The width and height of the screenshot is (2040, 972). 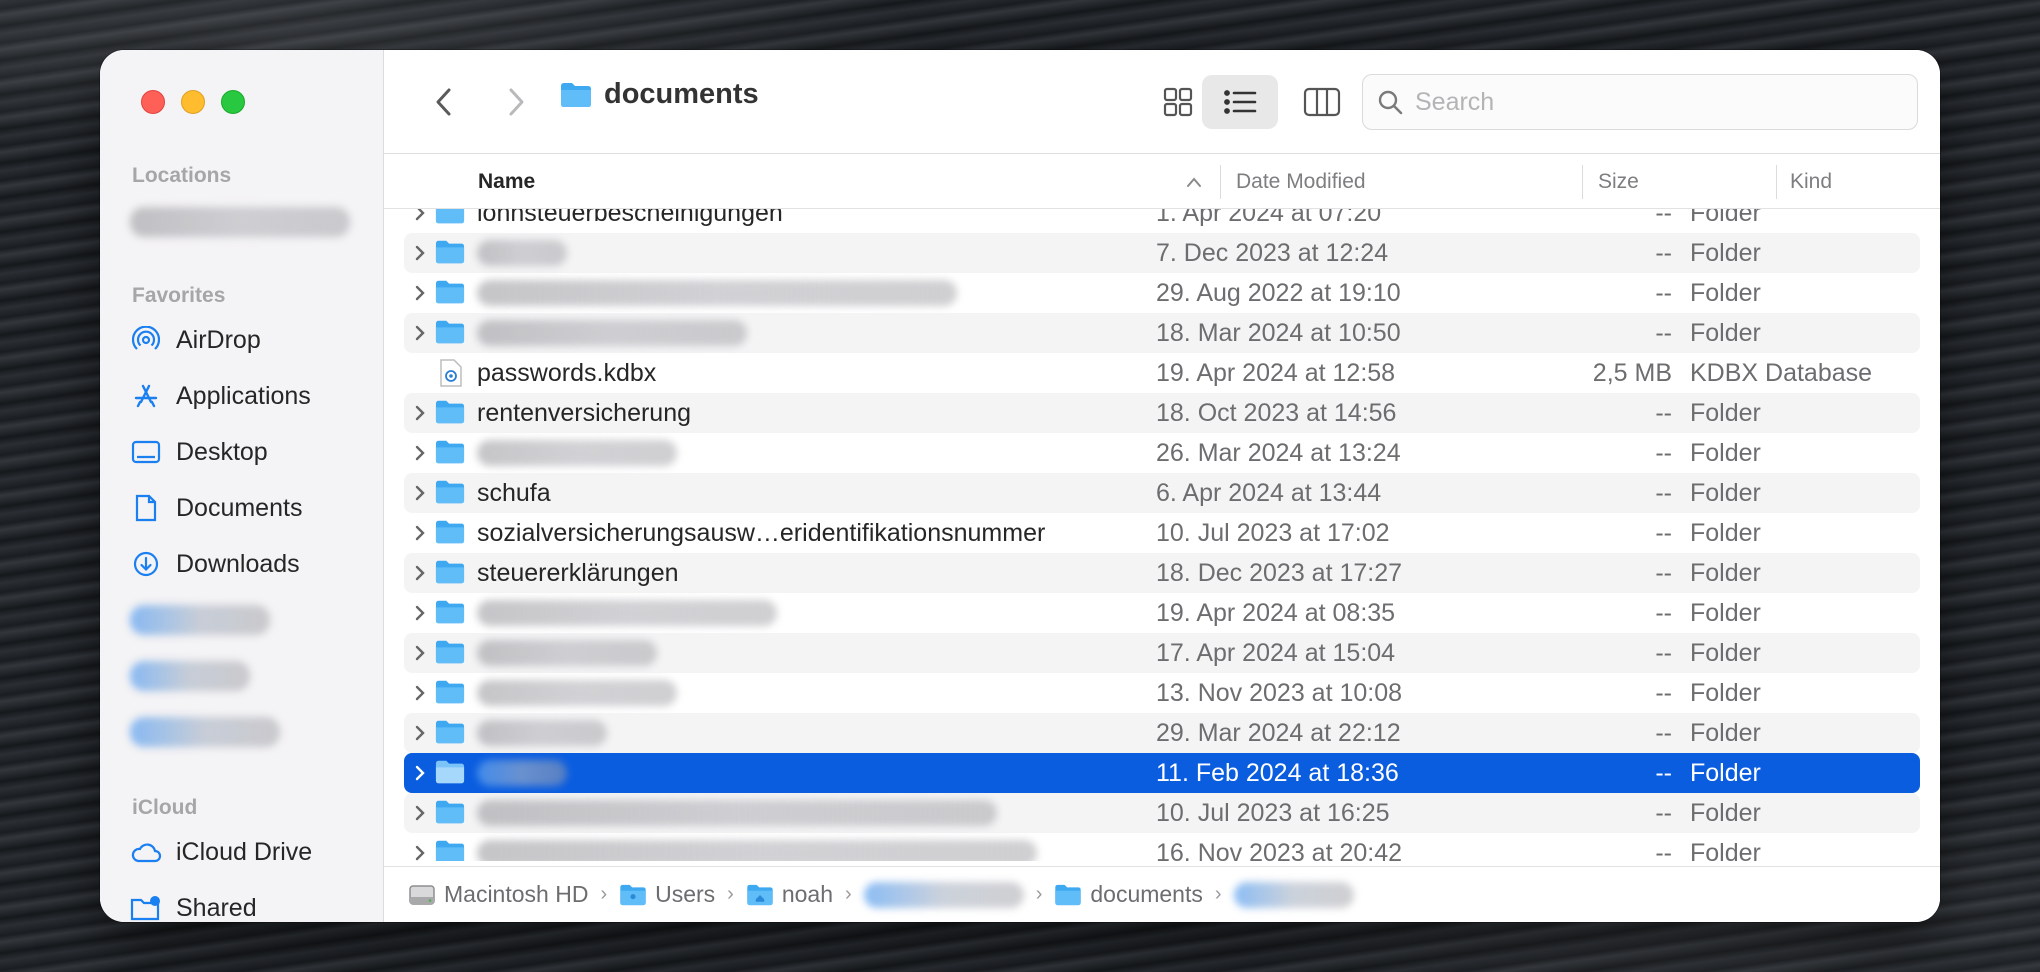 I want to click on table-row: 17. Apr 2024 at 15:04 -- Folder, so click(x=1162, y=653).